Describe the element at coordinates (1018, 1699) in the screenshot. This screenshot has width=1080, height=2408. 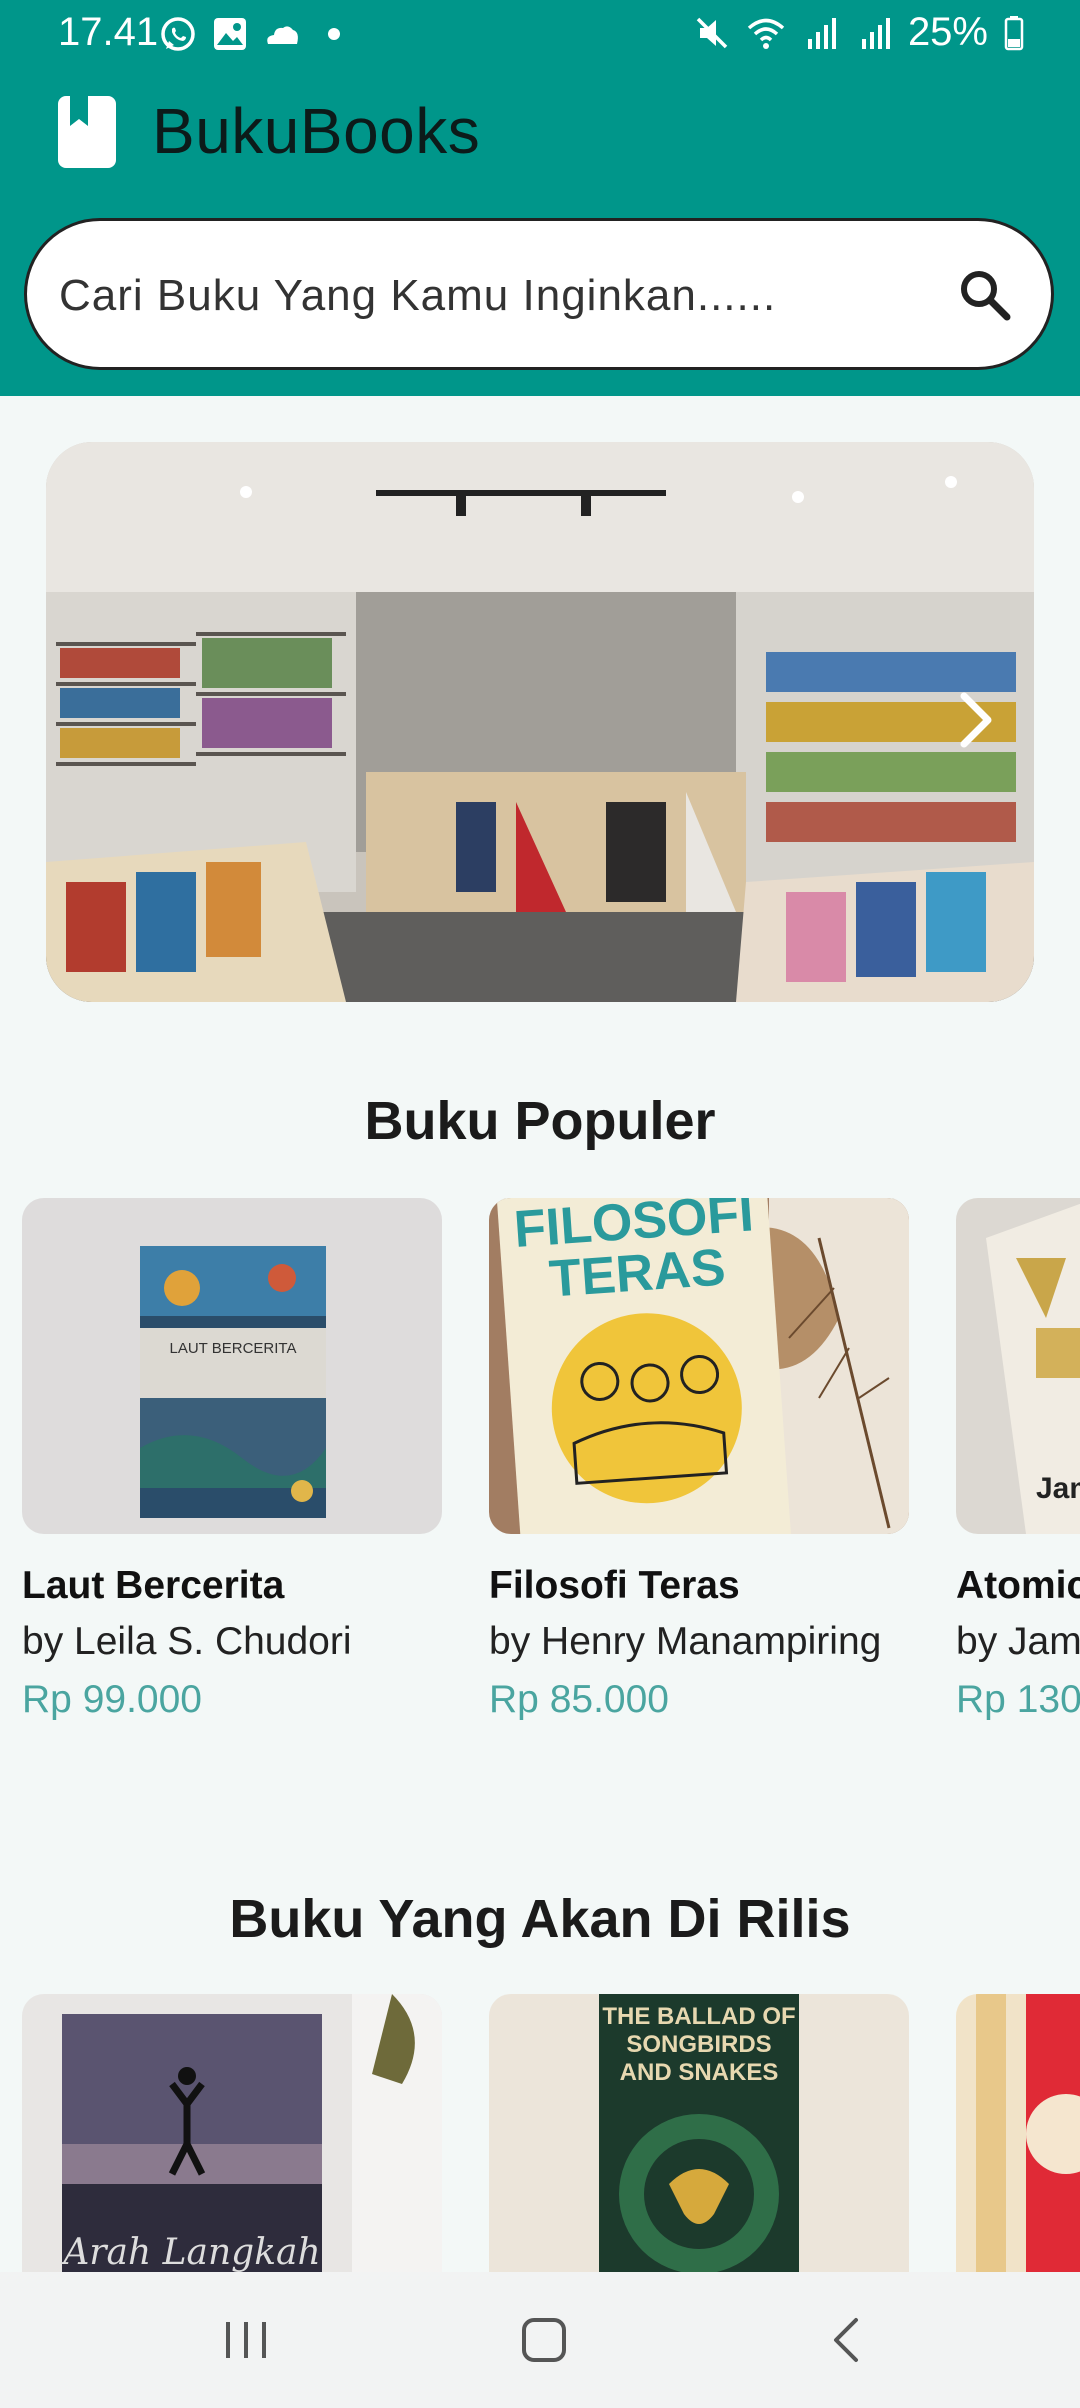
I see `book-price: Rp 130.000` at that location.